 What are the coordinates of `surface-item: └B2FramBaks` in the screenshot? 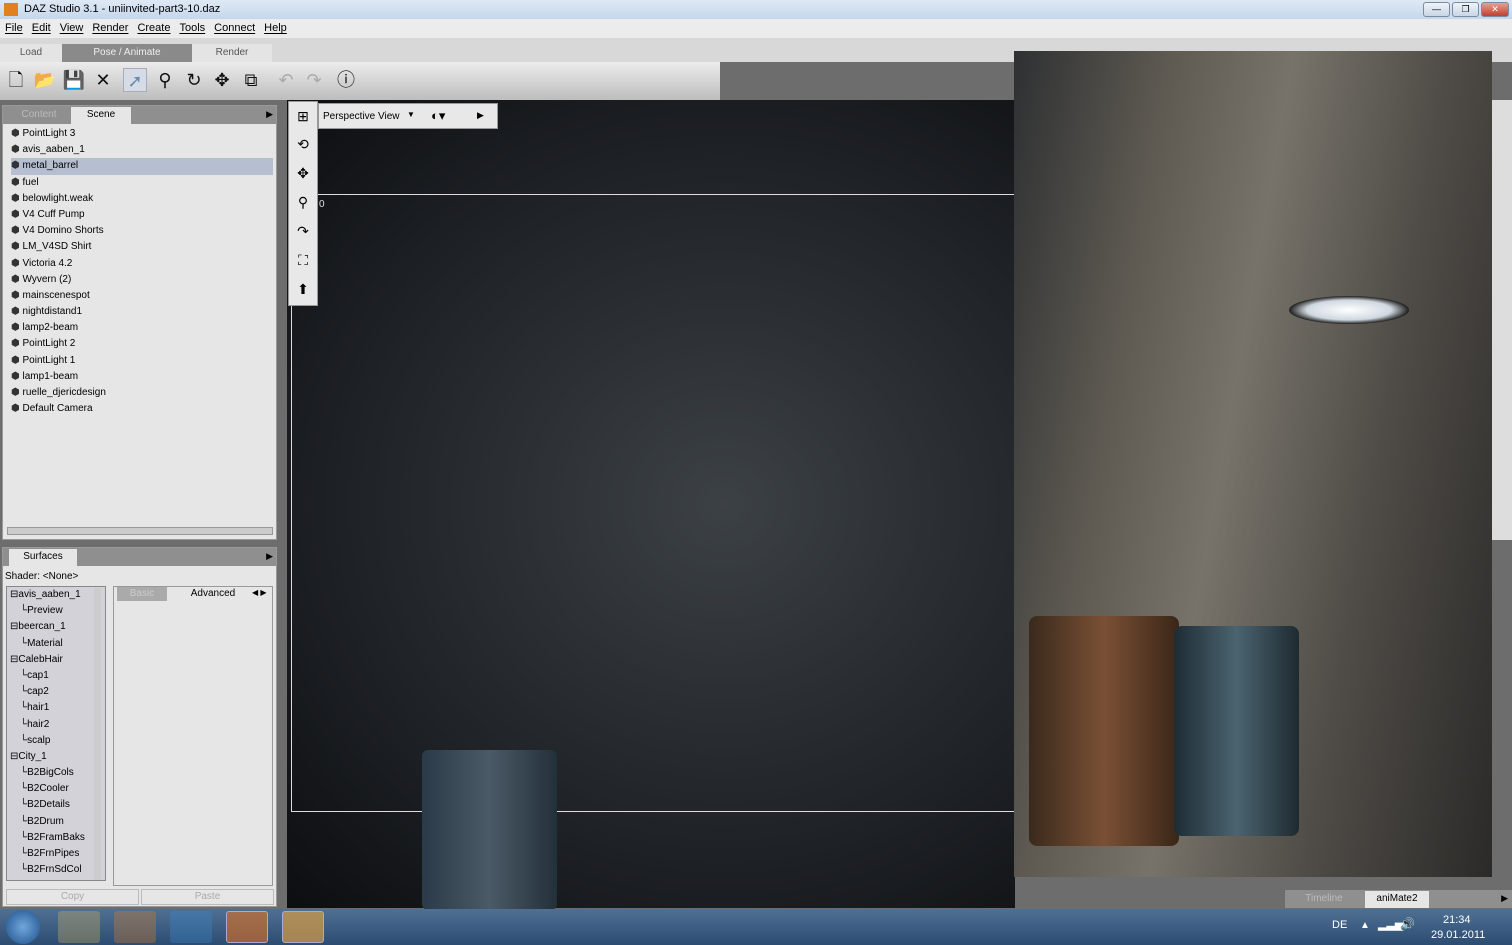 It's located at (57, 838).